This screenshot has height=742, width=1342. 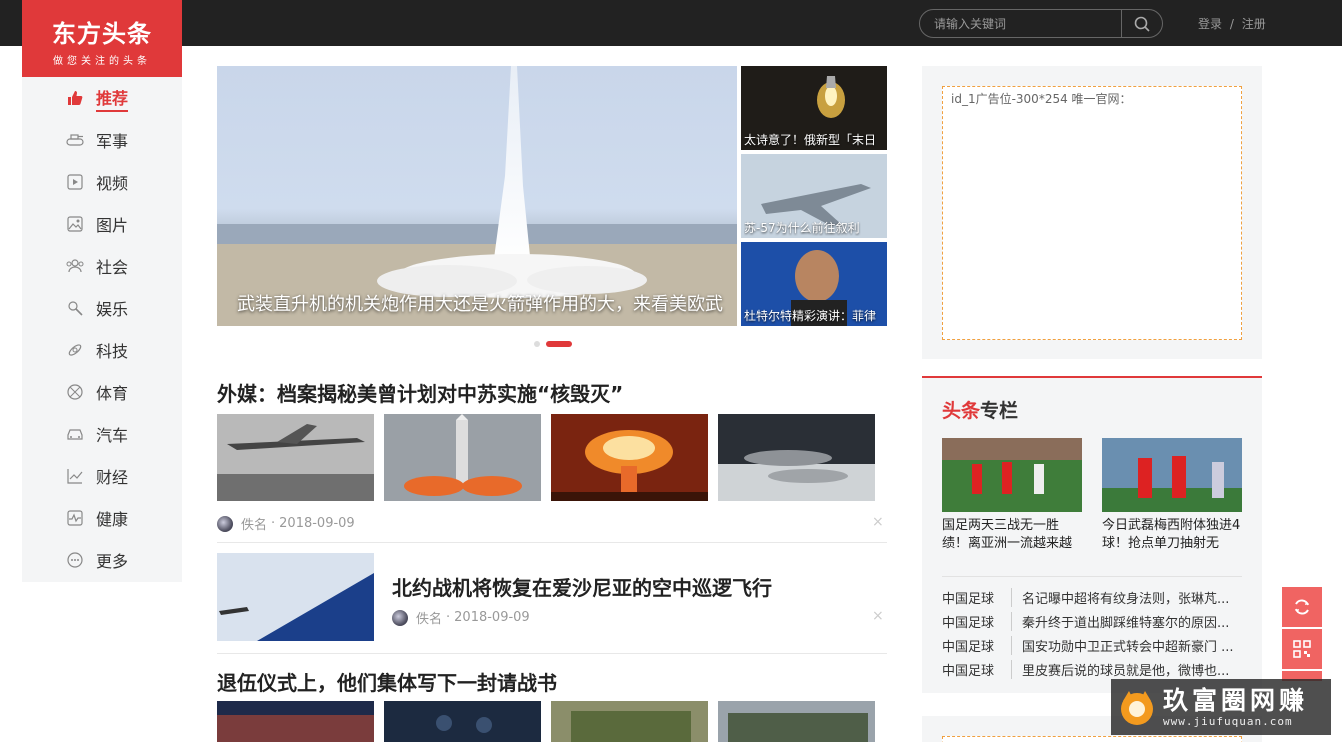 I want to click on column-card-image, so click(x=1172, y=475).